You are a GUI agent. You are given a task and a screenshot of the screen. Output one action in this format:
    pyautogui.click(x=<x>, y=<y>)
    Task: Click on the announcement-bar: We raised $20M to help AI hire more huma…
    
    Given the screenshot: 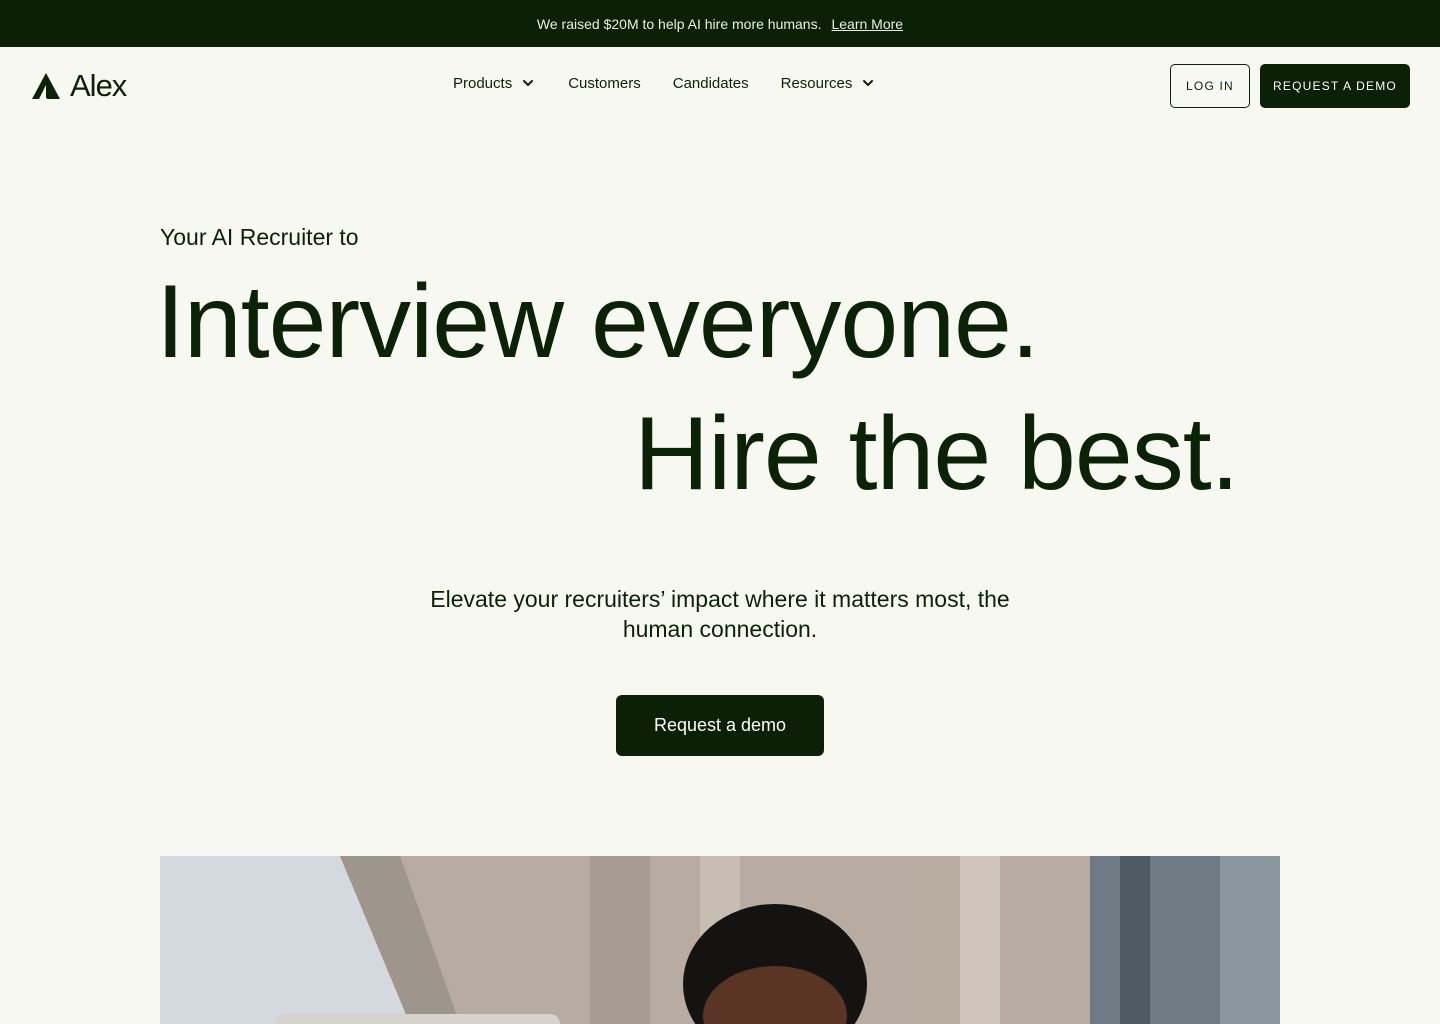 What is the action you would take?
    pyautogui.click(x=720, y=23)
    